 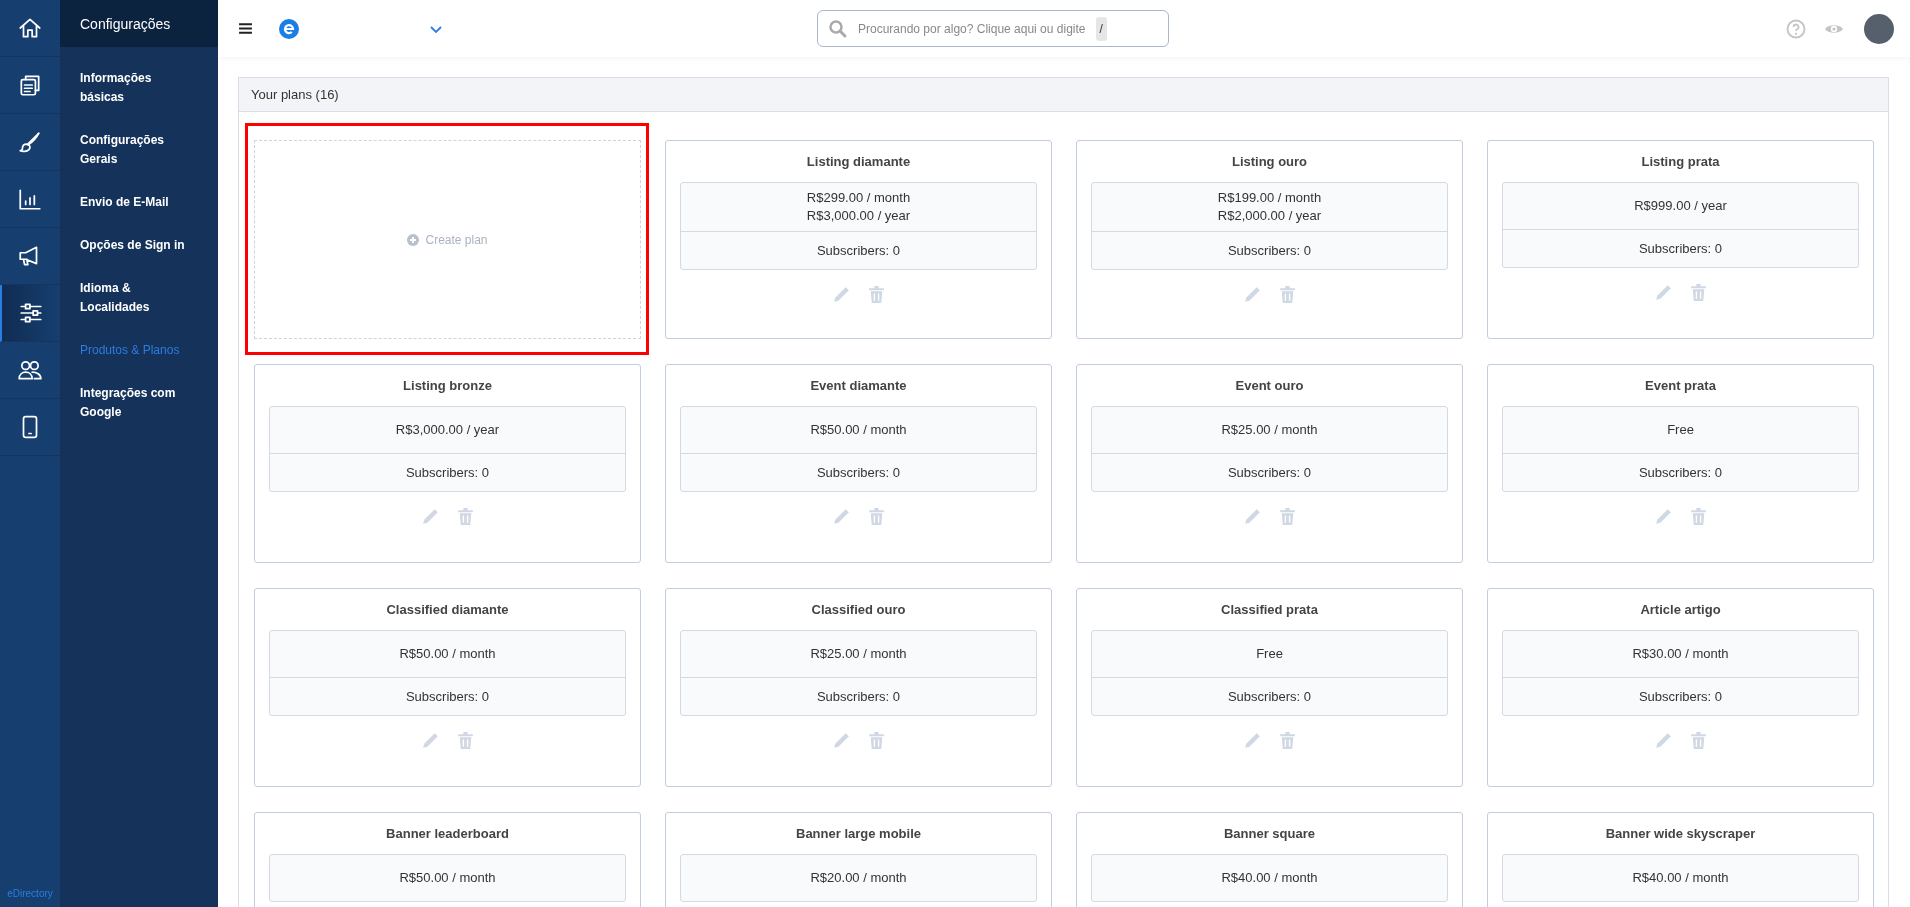 I want to click on plan-price: R$299.00 / month, so click(x=858, y=198).